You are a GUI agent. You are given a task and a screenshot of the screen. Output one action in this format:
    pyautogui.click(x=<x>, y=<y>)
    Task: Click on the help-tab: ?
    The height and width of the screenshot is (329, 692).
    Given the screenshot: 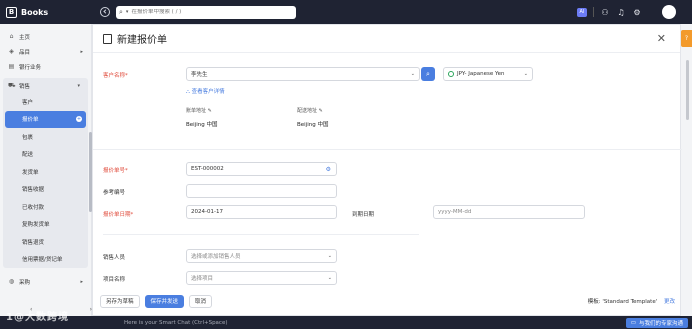 What is the action you would take?
    pyautogui.click(x=686, y=38)
    